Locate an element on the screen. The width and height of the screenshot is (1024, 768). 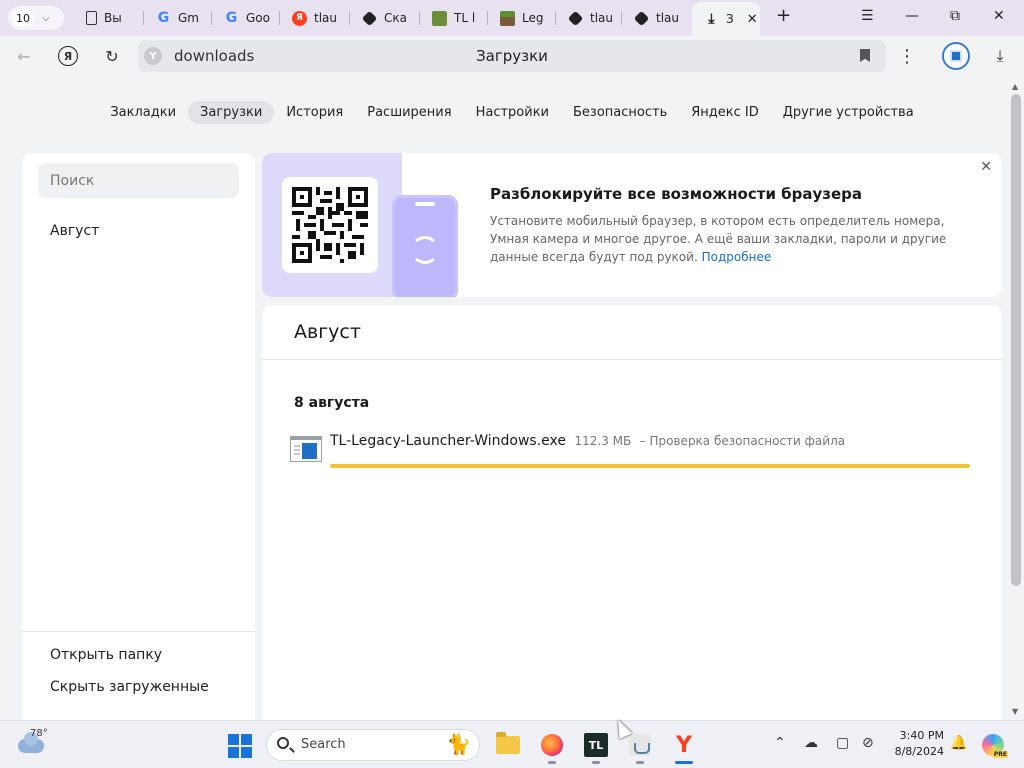
yandex-browser-app: Y is located at coordinates (684, 747).